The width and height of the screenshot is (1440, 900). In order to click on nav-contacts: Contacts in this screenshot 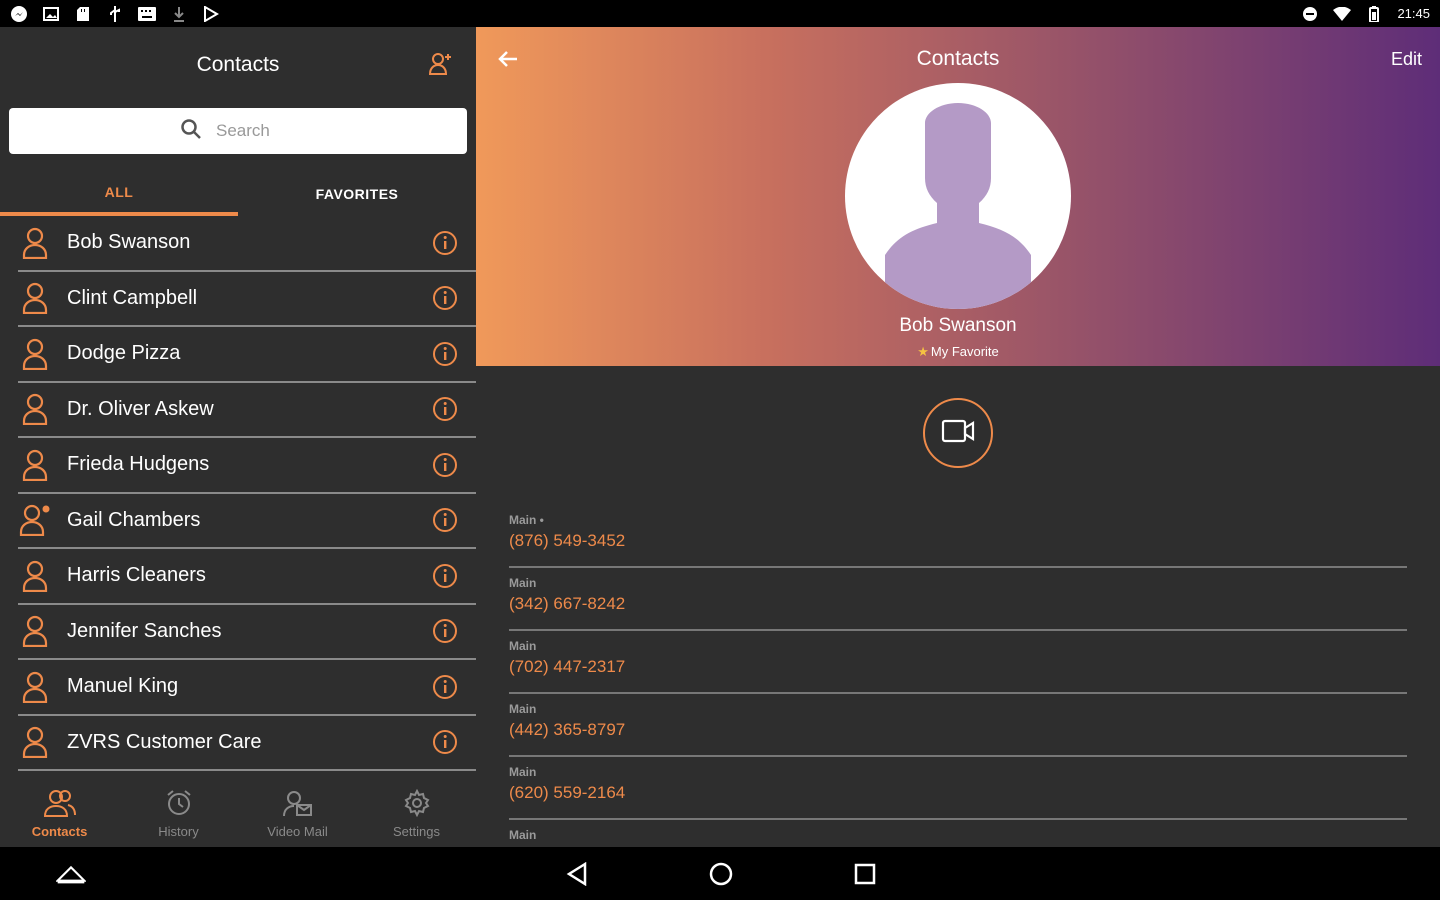, I will do `click(59, 813)`.